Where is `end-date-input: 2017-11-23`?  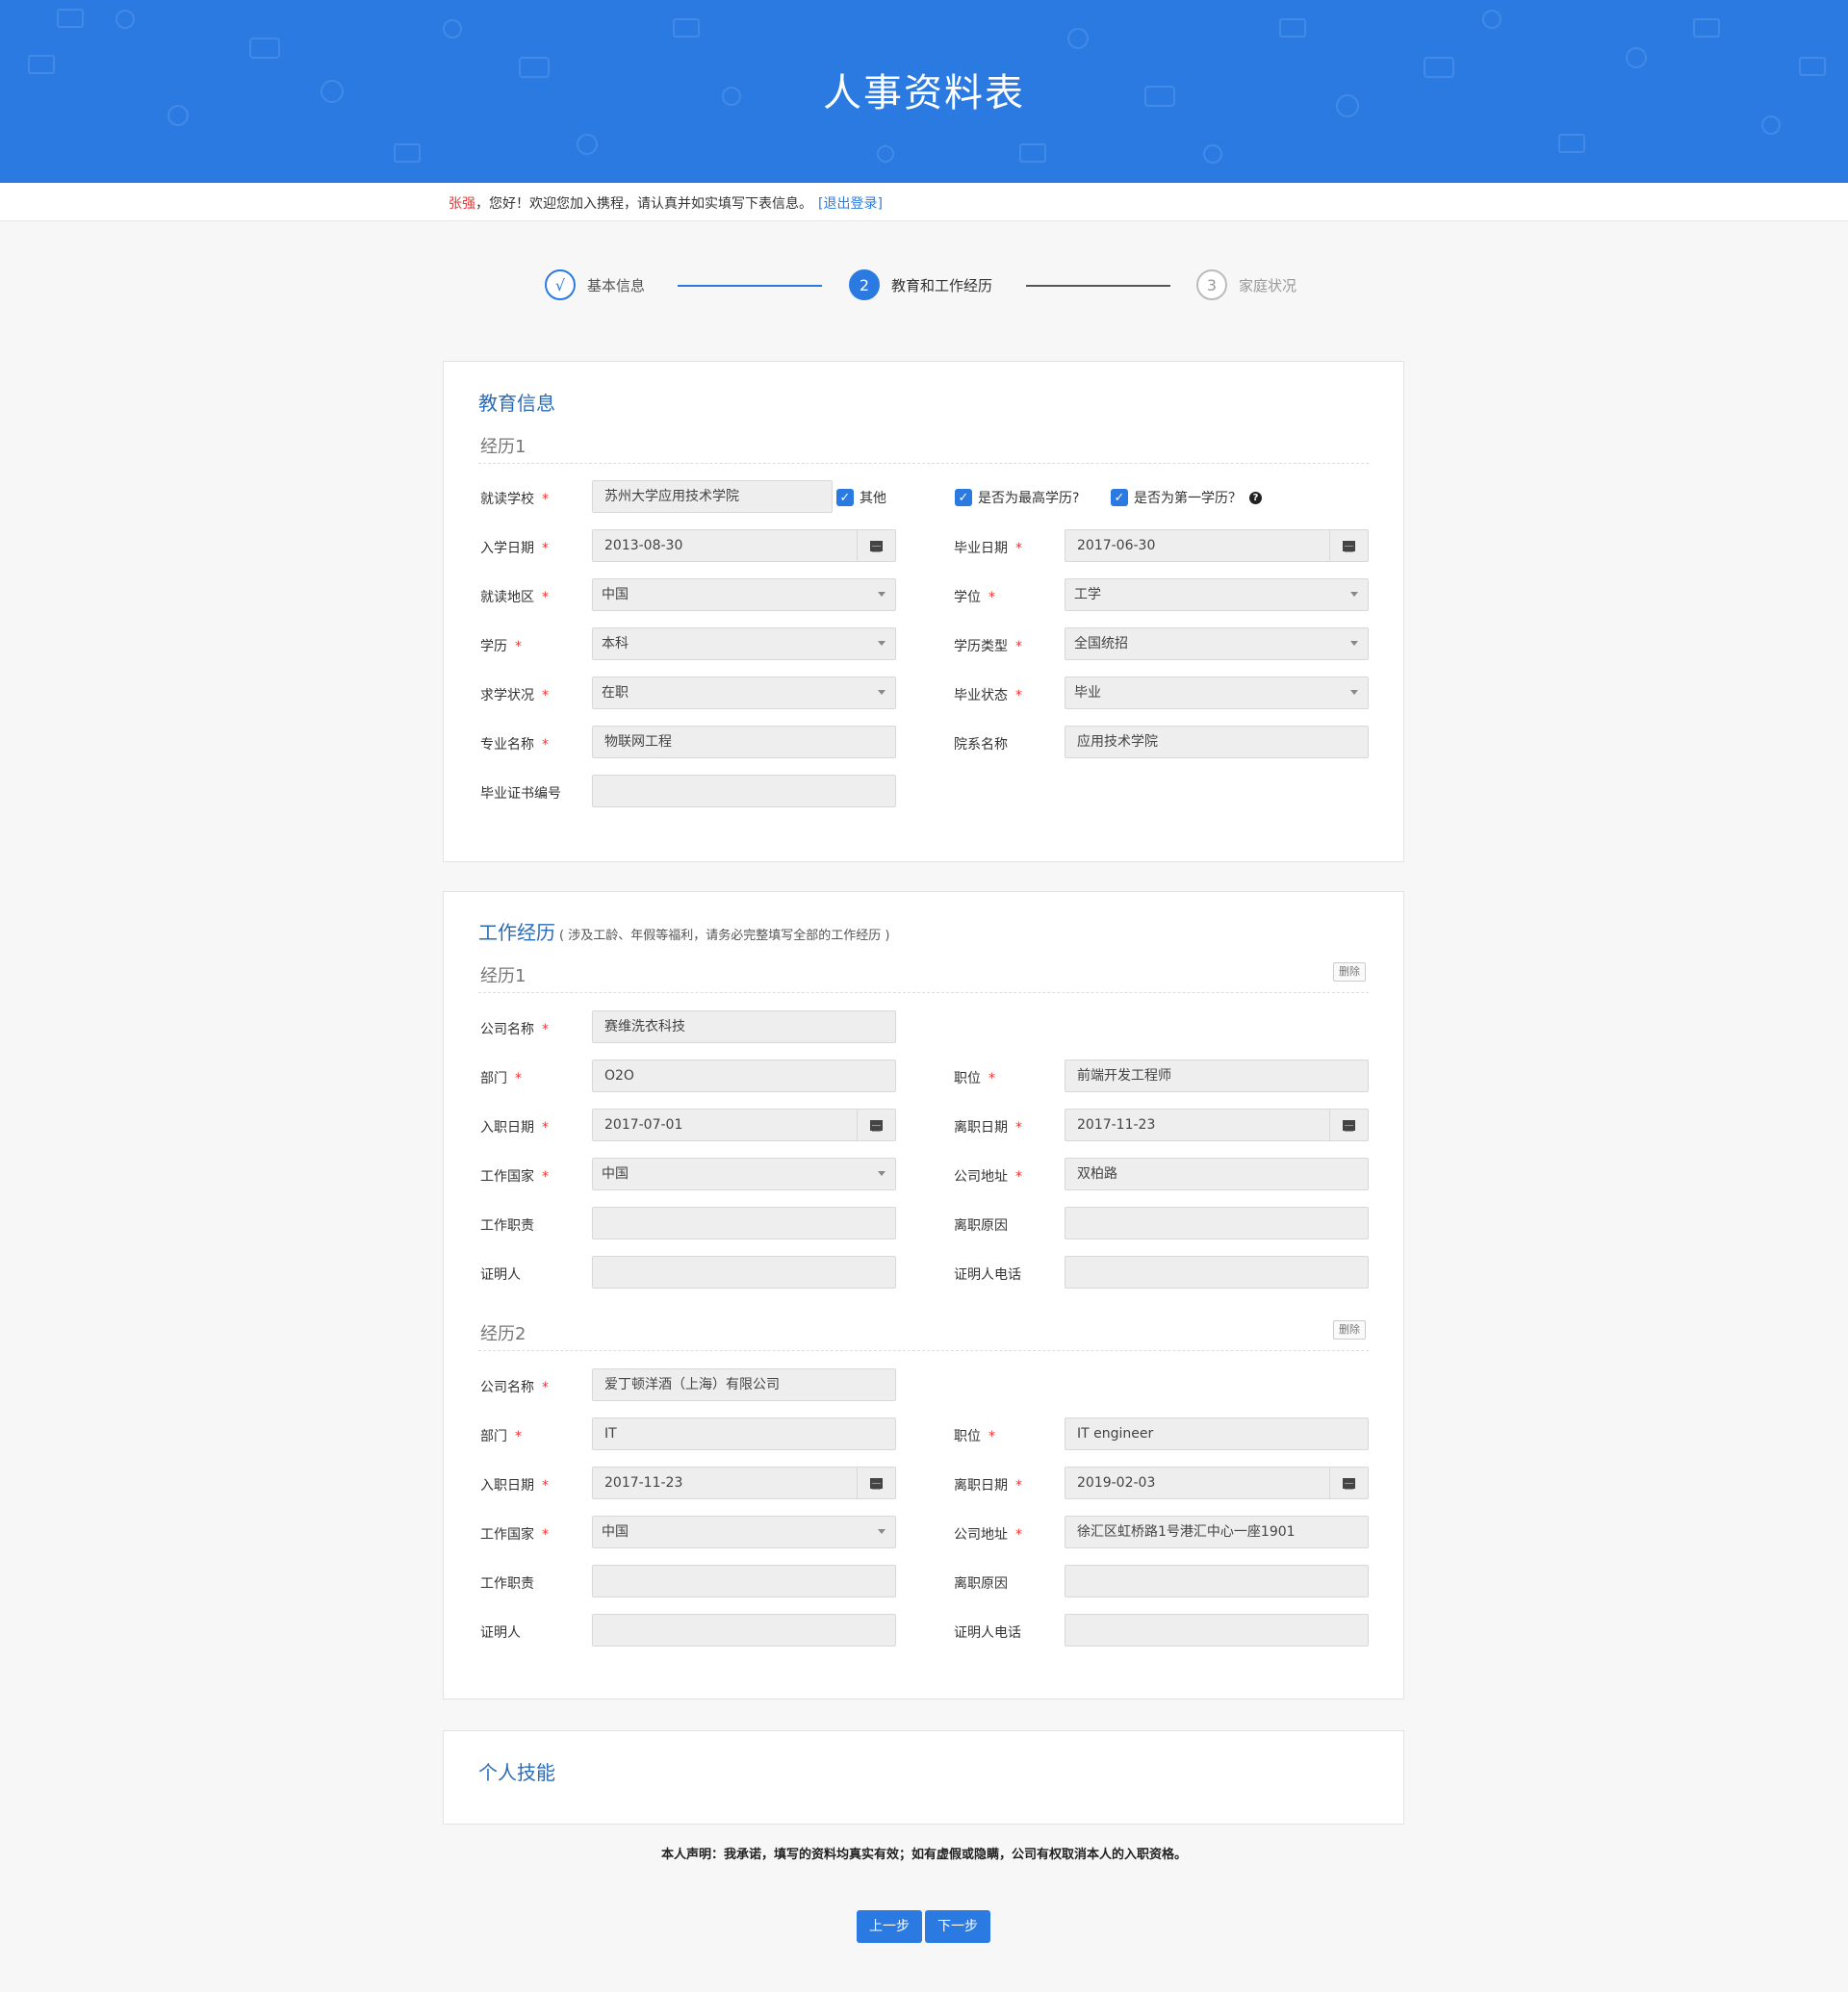 end-date-input: 2017-11-23 is located at coordinates (1217, 1125).